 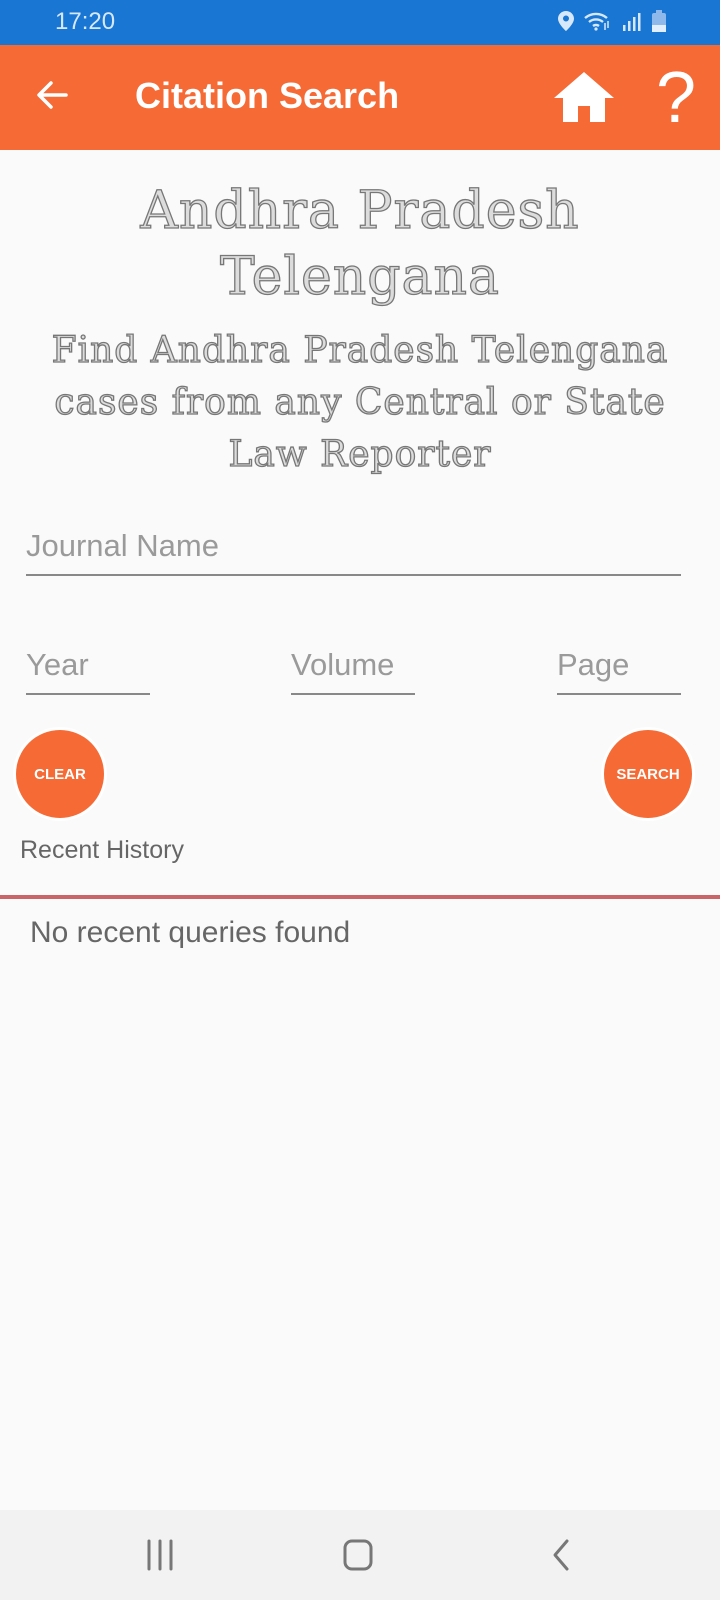 What do you see at coordinates (360, 897) in the screenshot?
I see `history-divider` at bounding box center [360, 897].